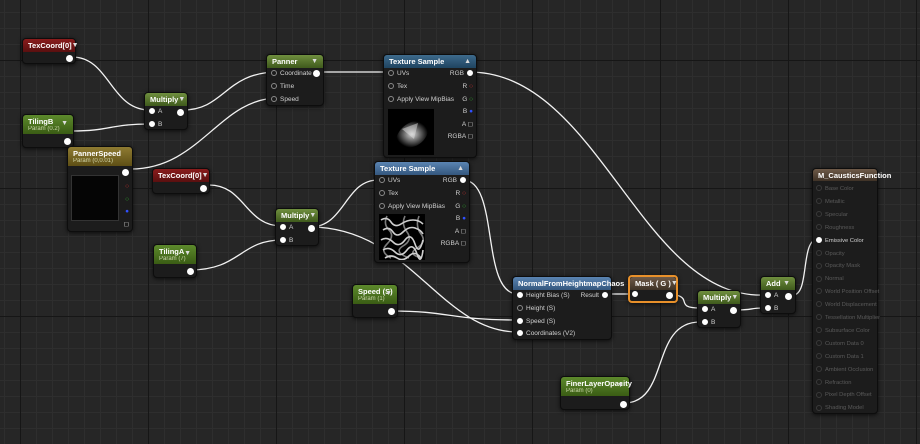 The height and width of the screenshot is (444, 920). What do you see at coordinates (375, 301) in the screenshot?
I see `speed-param-node: Speed (S) Param (1) ▼` at bounding box center [375, 301].